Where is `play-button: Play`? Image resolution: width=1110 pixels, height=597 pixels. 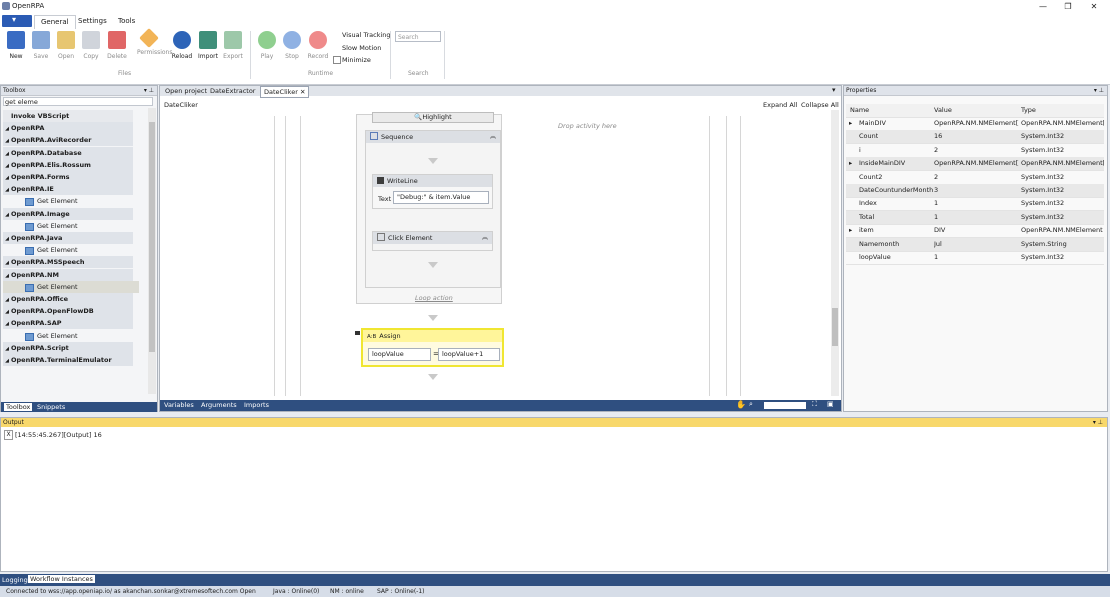 play-button: Play is located at coordinates (267, 51).